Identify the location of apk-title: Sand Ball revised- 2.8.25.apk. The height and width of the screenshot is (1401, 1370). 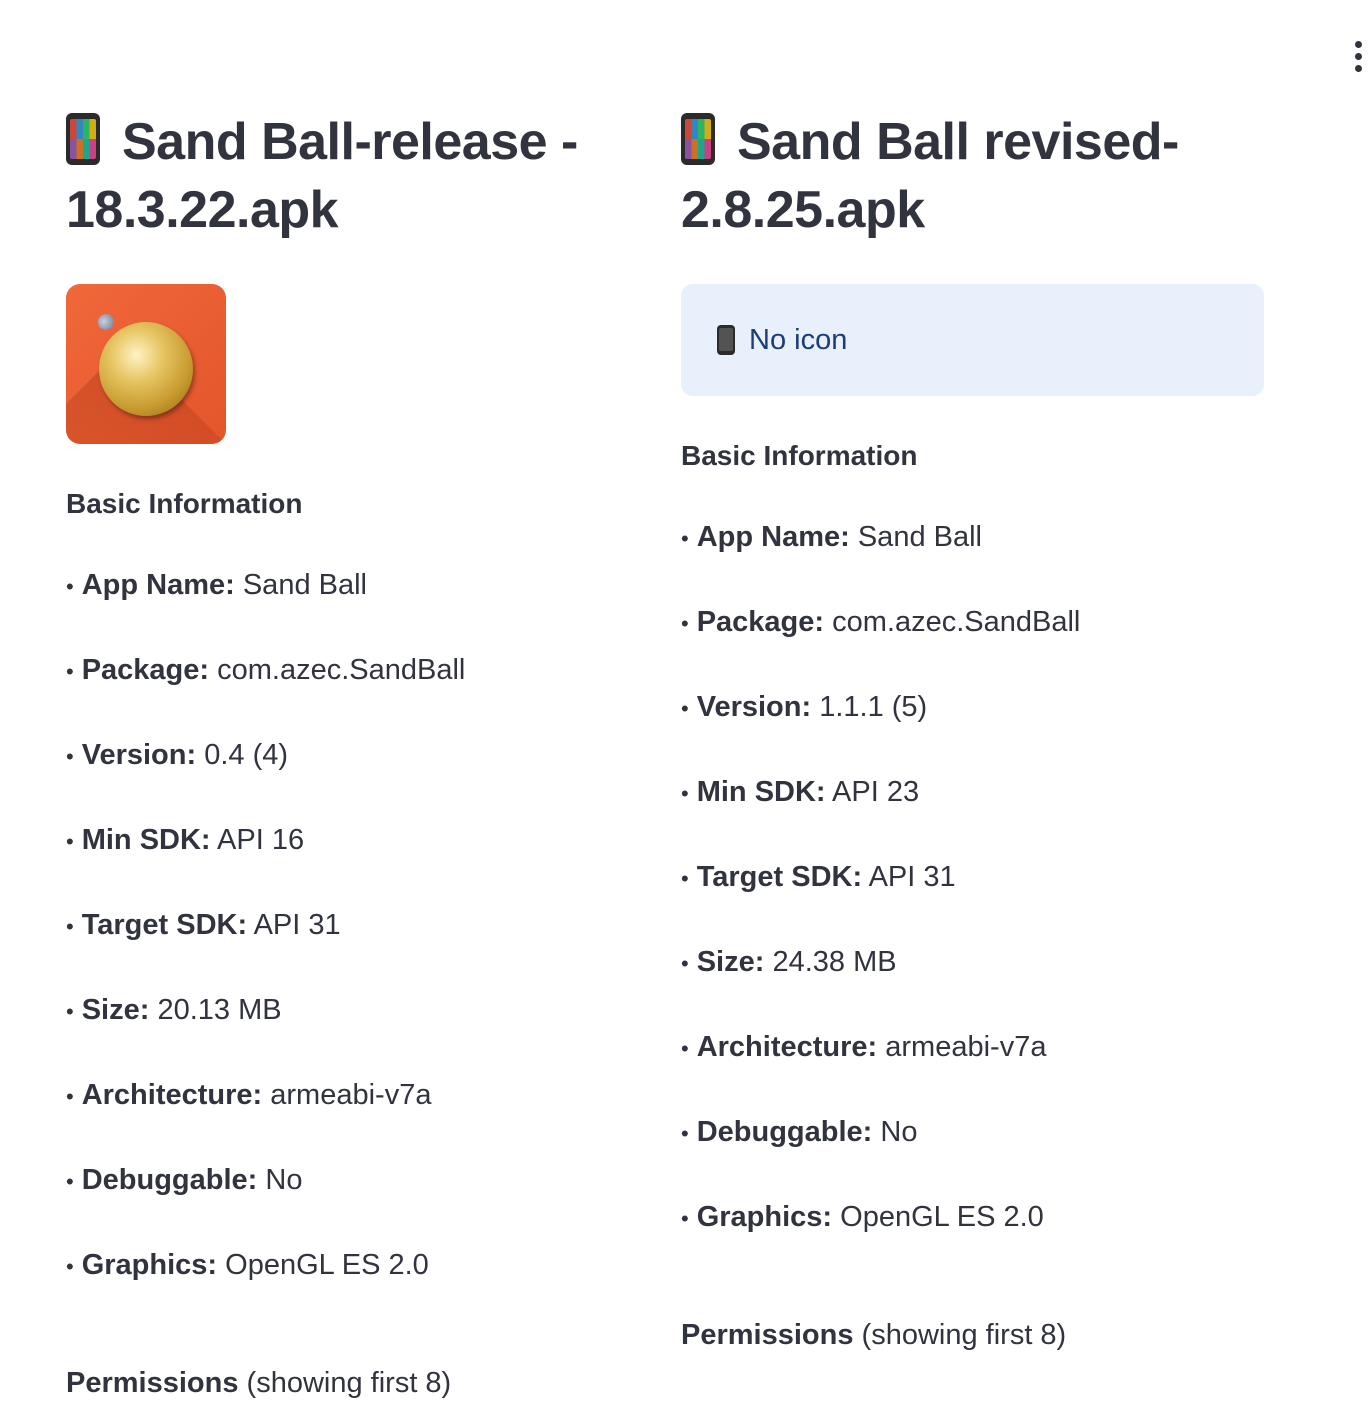
(973, 176).